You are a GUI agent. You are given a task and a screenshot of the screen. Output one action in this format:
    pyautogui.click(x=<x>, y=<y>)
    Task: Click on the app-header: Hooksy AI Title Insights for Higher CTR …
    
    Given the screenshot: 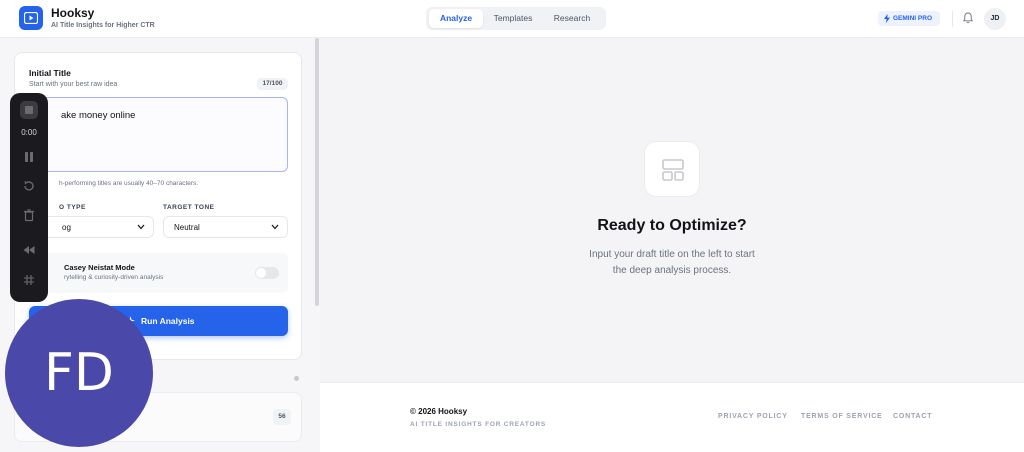 What is the action you would take?
    pyautogui.click(x=512, y=19)
    